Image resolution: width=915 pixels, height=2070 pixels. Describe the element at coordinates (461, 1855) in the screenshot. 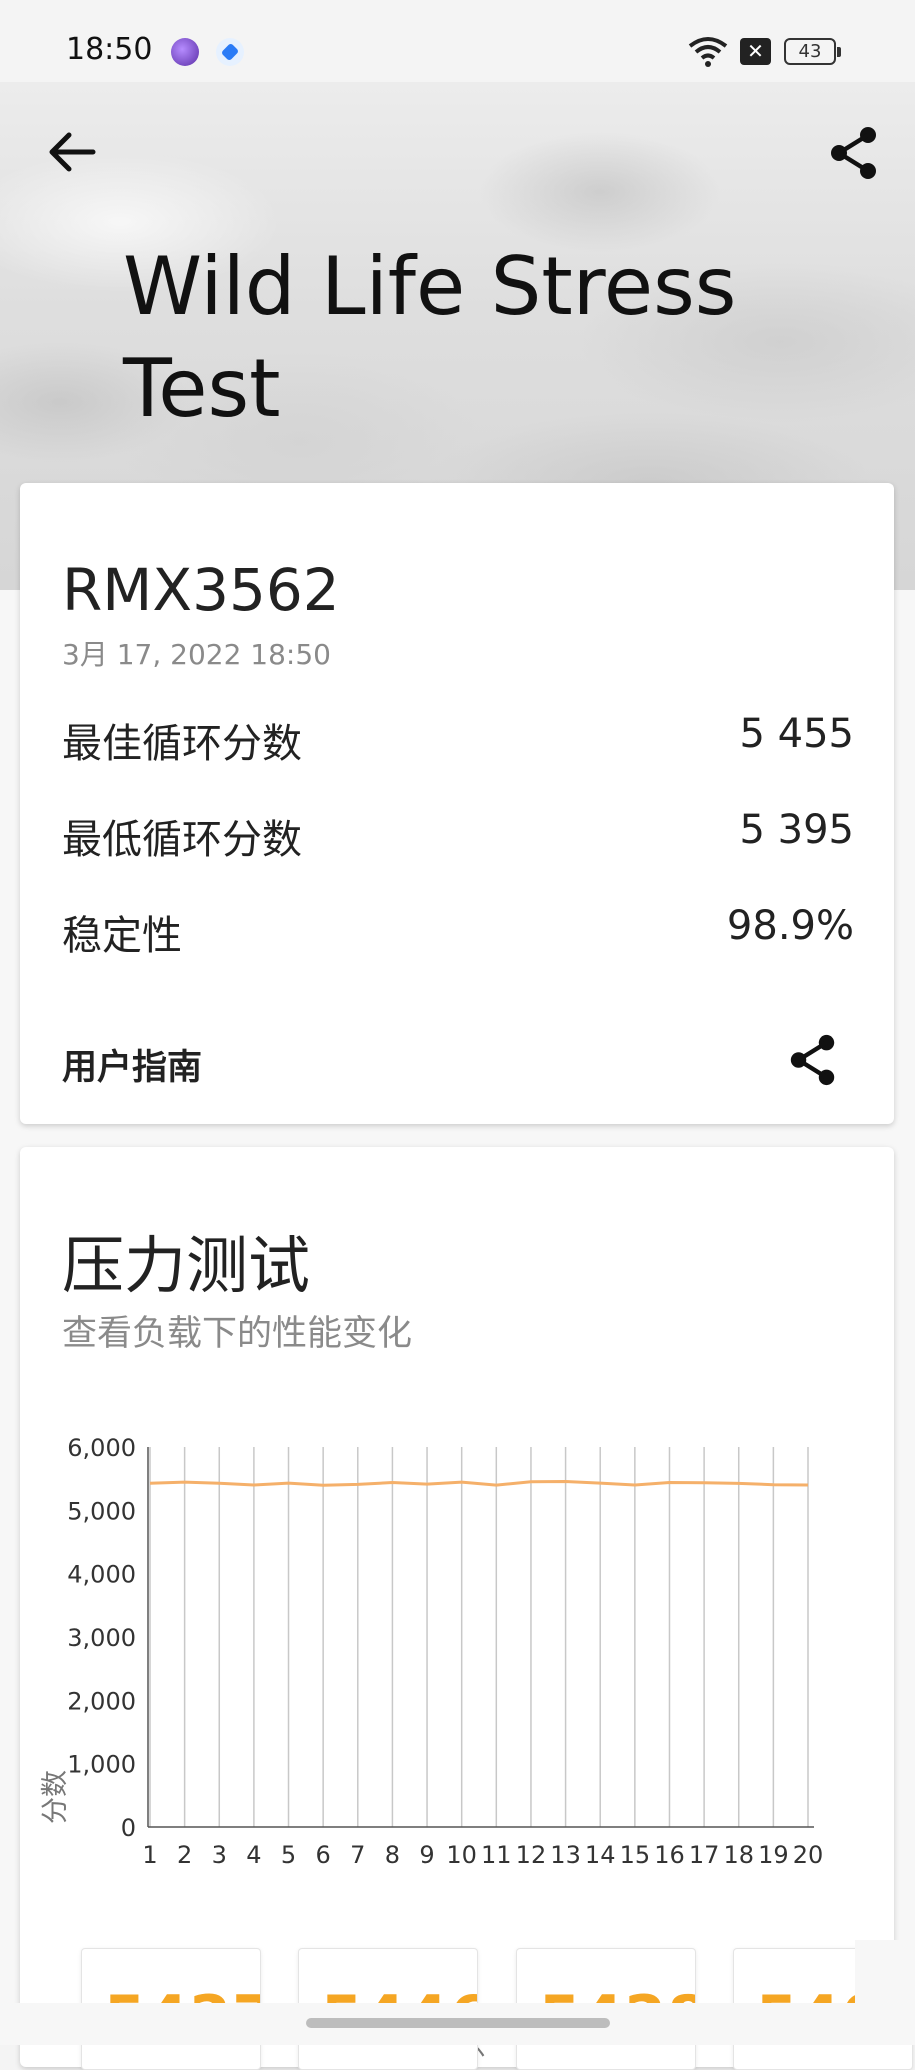

I see `x-tick-label: 10` at that location.